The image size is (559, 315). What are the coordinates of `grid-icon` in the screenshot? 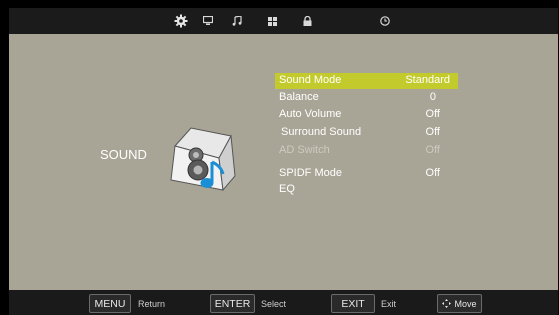 It's located at (272, 21).